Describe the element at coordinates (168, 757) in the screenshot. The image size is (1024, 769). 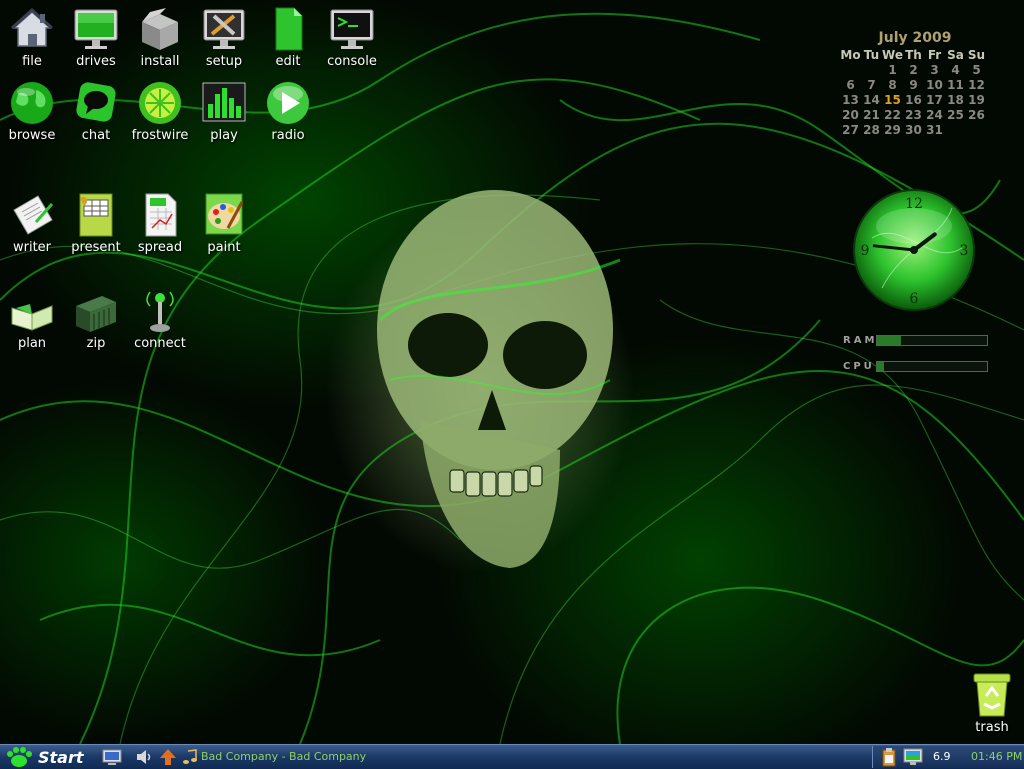
I see `update-arrow-icon` at that location.